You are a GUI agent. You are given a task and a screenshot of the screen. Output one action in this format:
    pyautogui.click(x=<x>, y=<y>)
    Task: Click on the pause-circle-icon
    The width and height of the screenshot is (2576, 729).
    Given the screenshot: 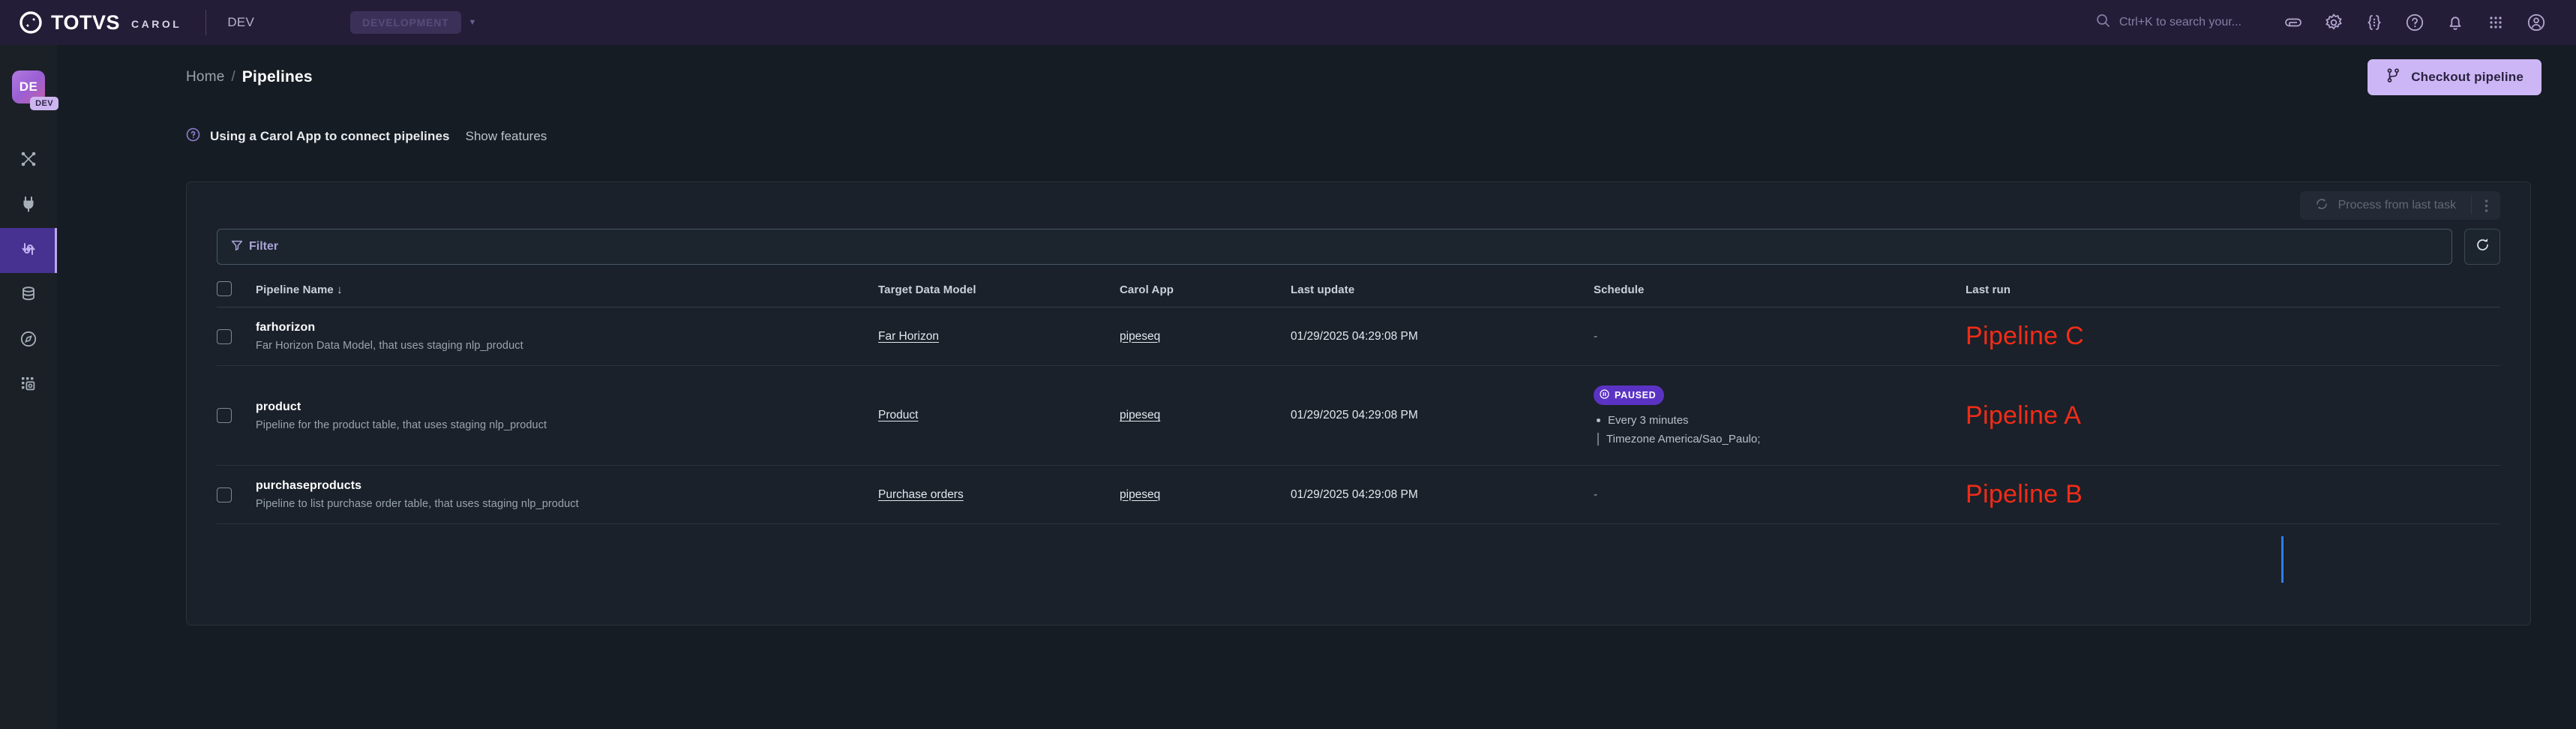 What is the action you would take?
    pyautogui.click(x=1605, y=395)
    